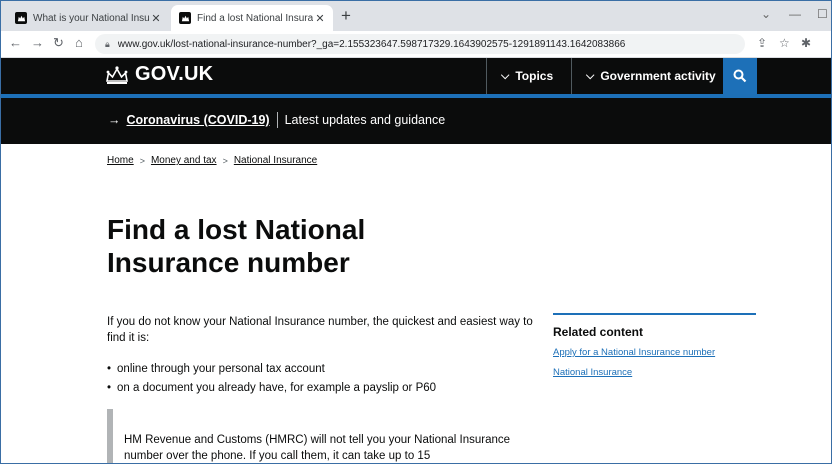 This screenshot has height=464, width=832. I want to click on minimize-icon: —, so click(795, 14).